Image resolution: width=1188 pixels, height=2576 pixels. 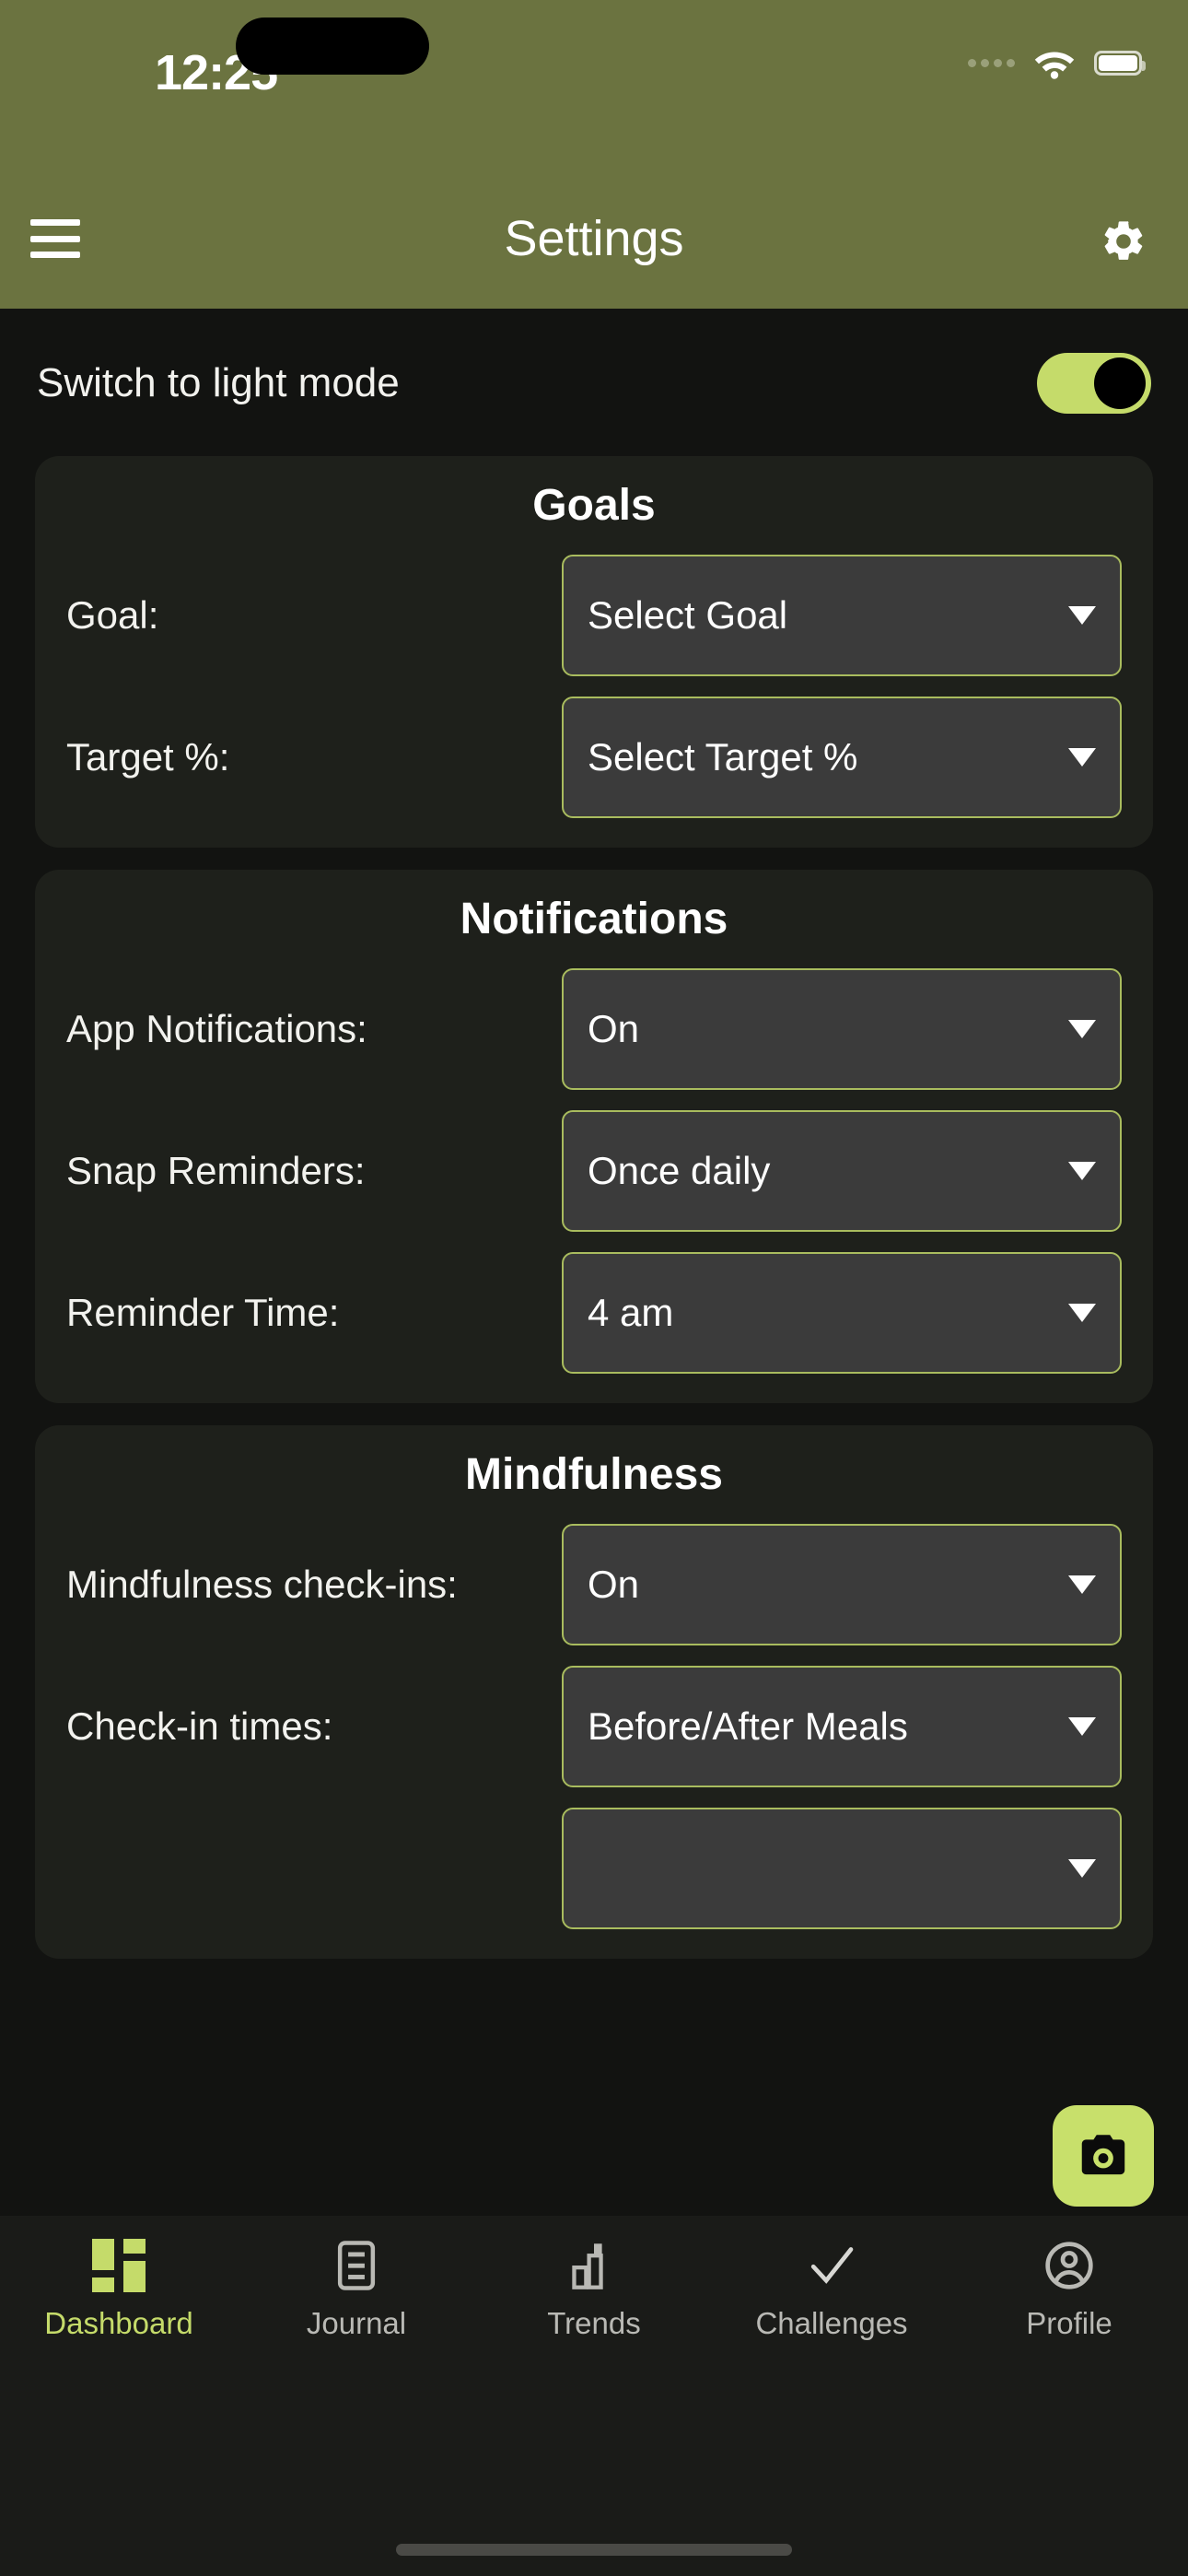 I want to click on select-checkin-times: Before/After Meals, so click(x=842, y=1726).